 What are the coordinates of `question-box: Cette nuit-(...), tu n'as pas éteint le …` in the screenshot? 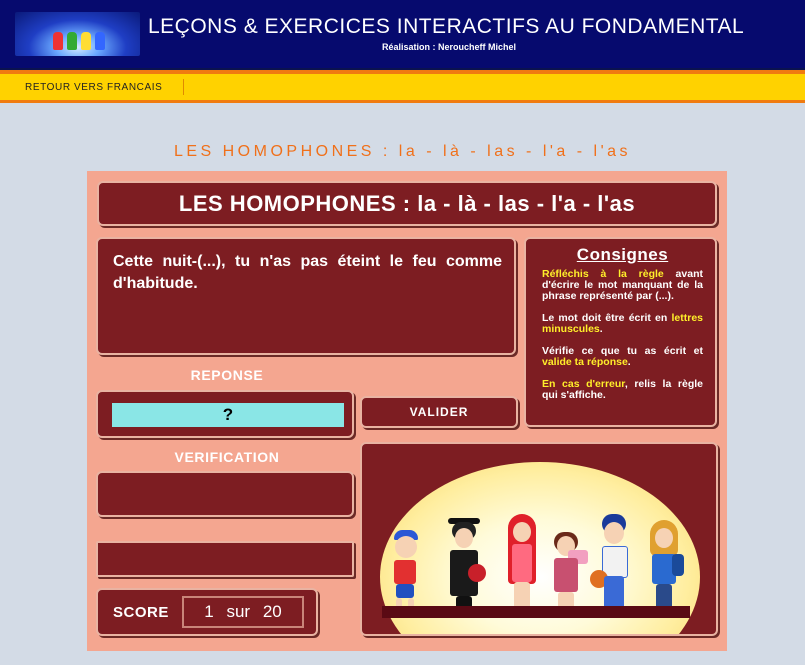 It's located at (306, 296).